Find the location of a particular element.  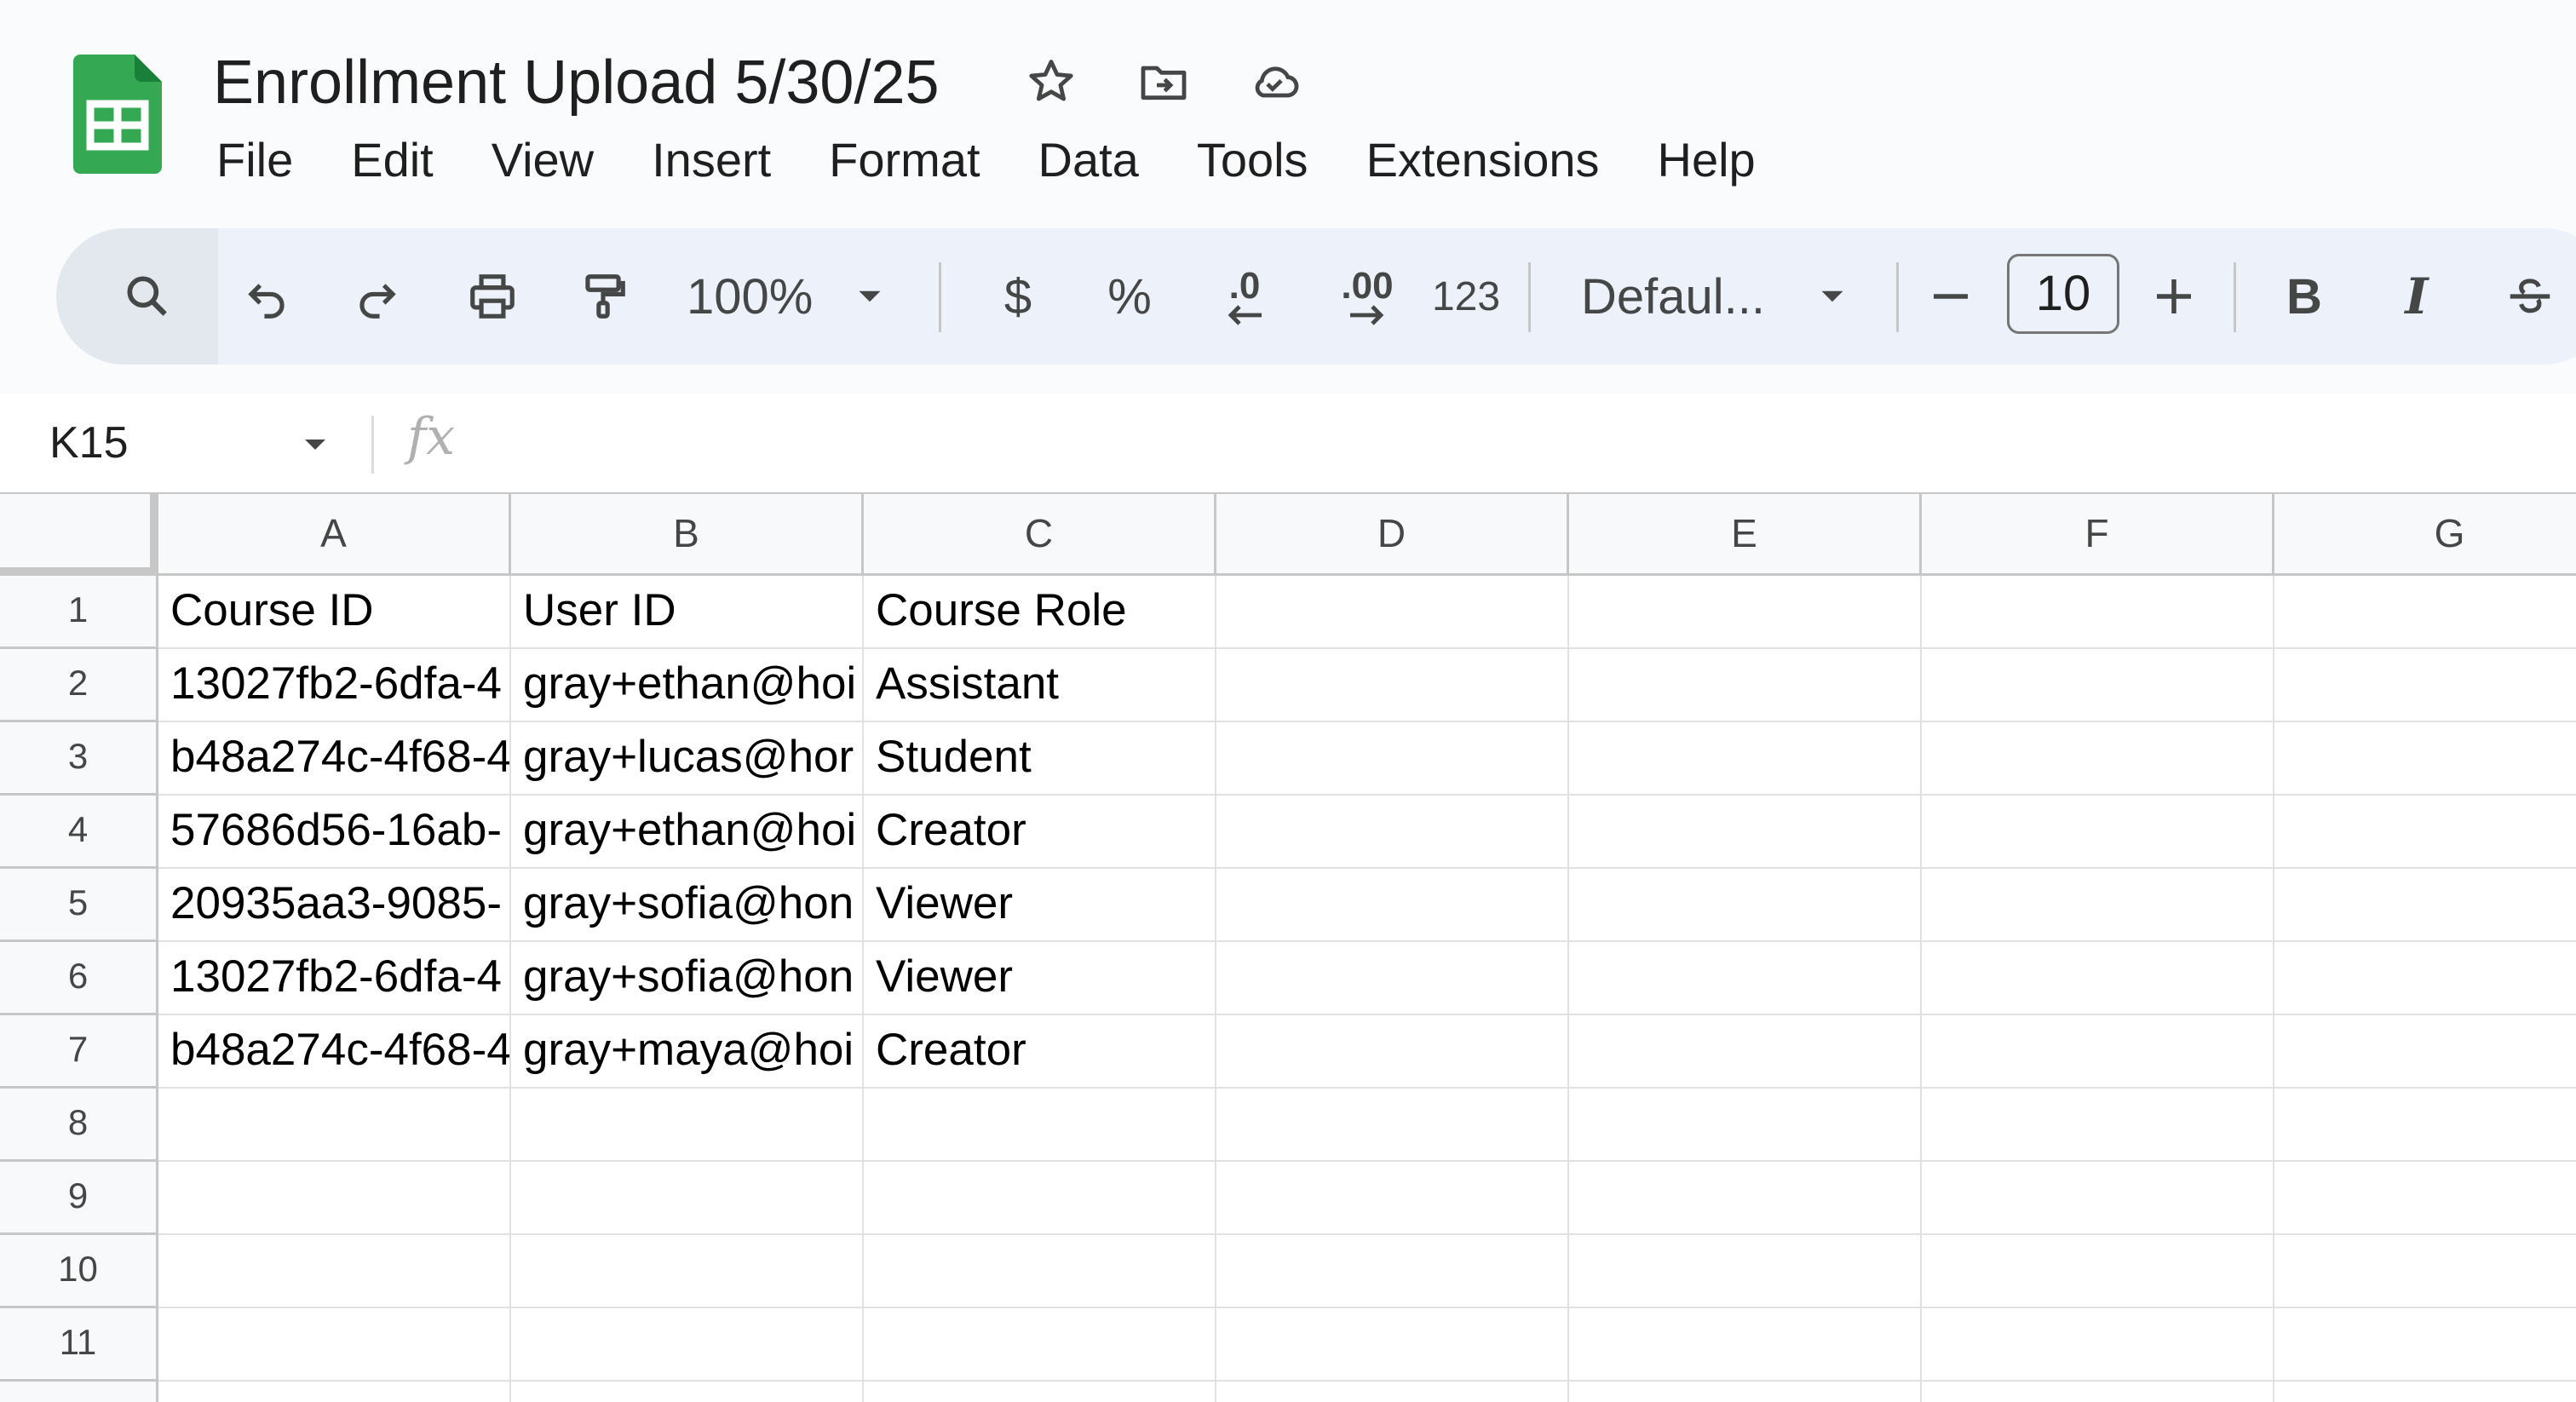

menu-edit: Edit is located at coordinates (393, 160).